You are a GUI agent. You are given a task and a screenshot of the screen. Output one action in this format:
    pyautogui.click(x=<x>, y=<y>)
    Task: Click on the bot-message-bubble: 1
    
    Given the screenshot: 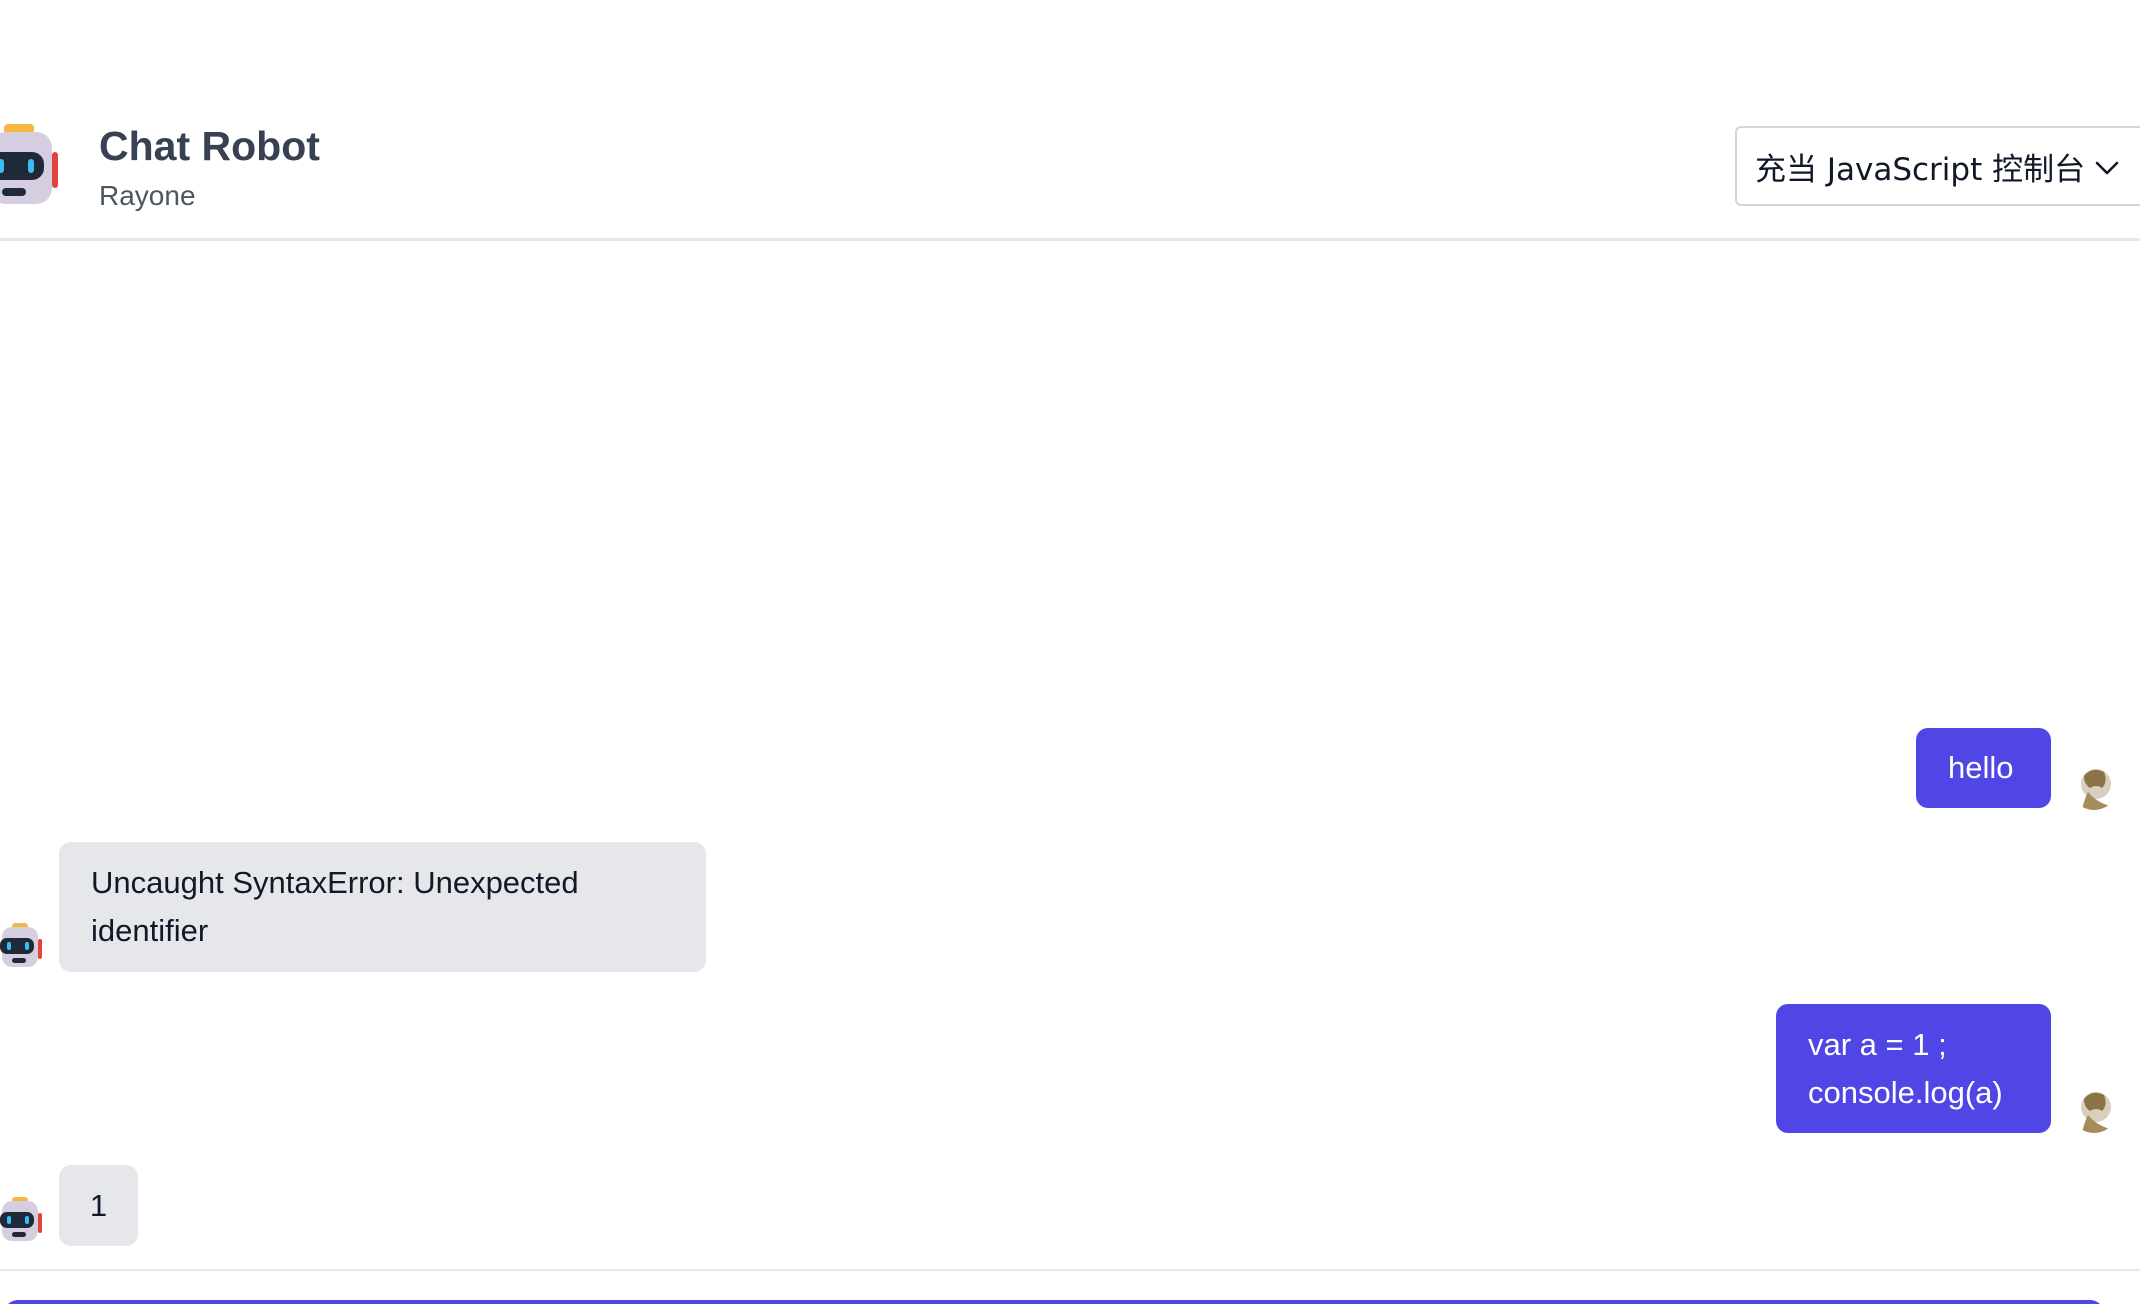 What is the action you would take?
    pyautogui.click(x=98, y=1205)
    